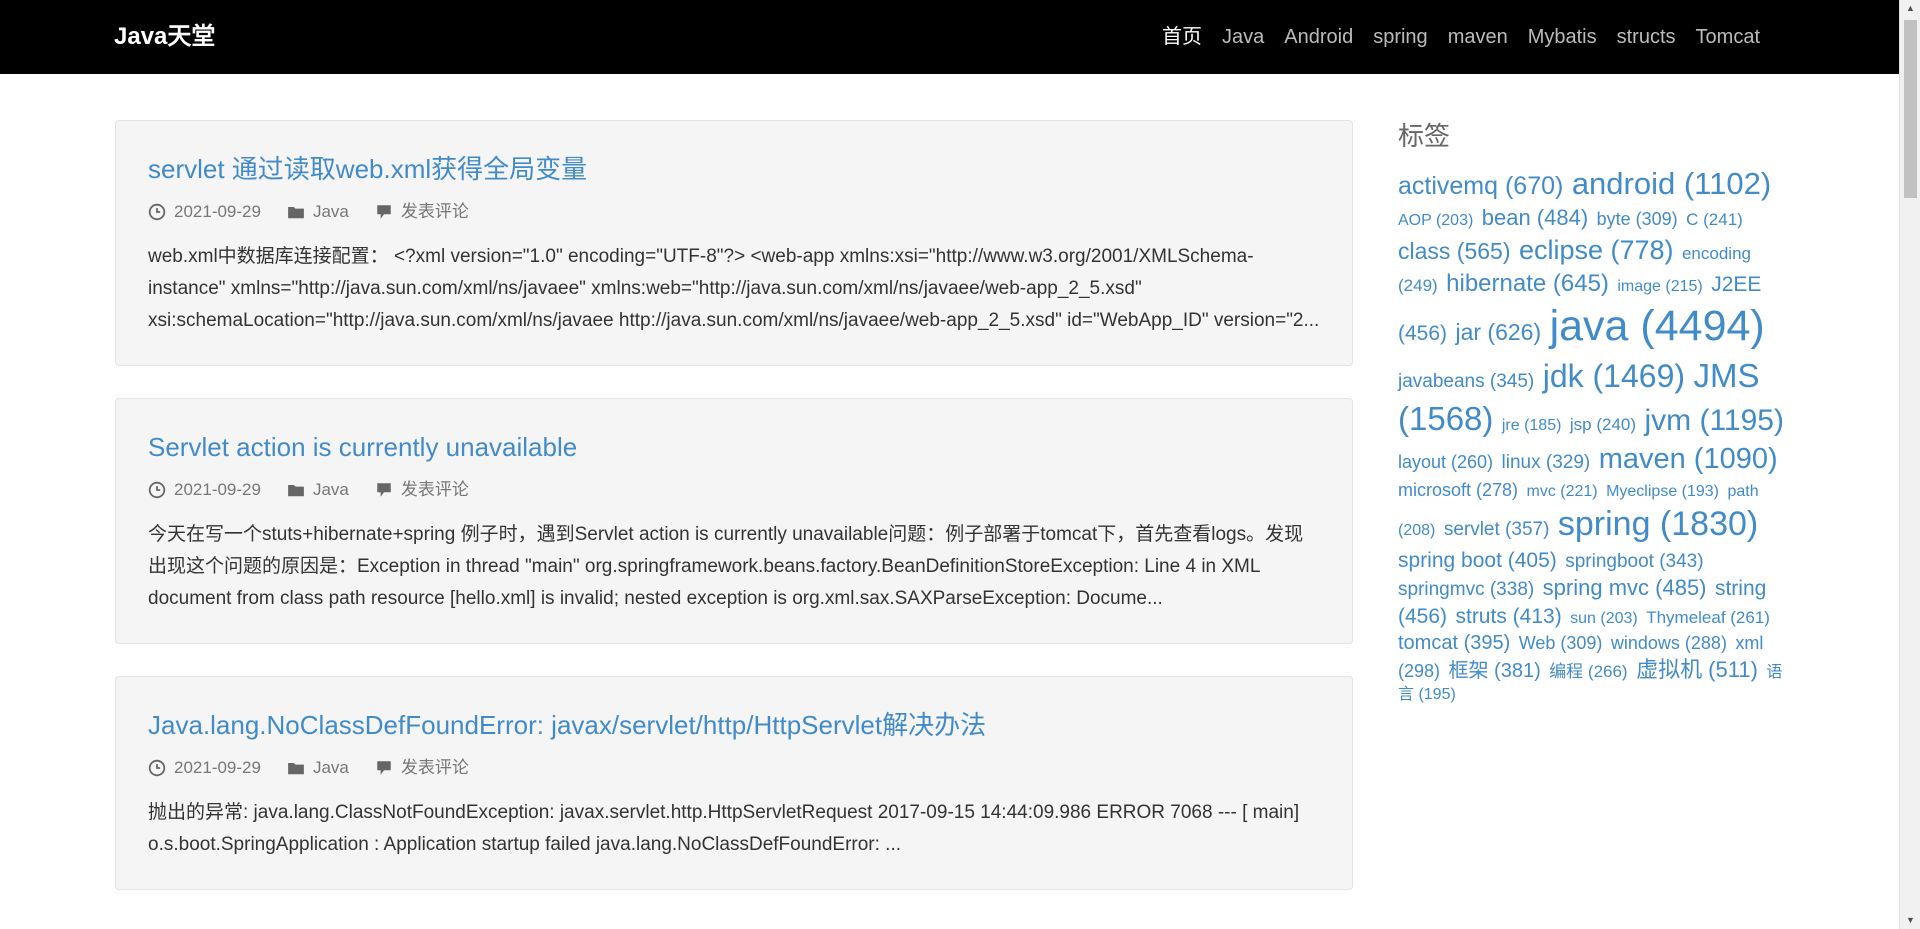 The height and width of the screenshot is (929, 1920). I want to click on nav-link-spring: spring, so click(1400, 37).